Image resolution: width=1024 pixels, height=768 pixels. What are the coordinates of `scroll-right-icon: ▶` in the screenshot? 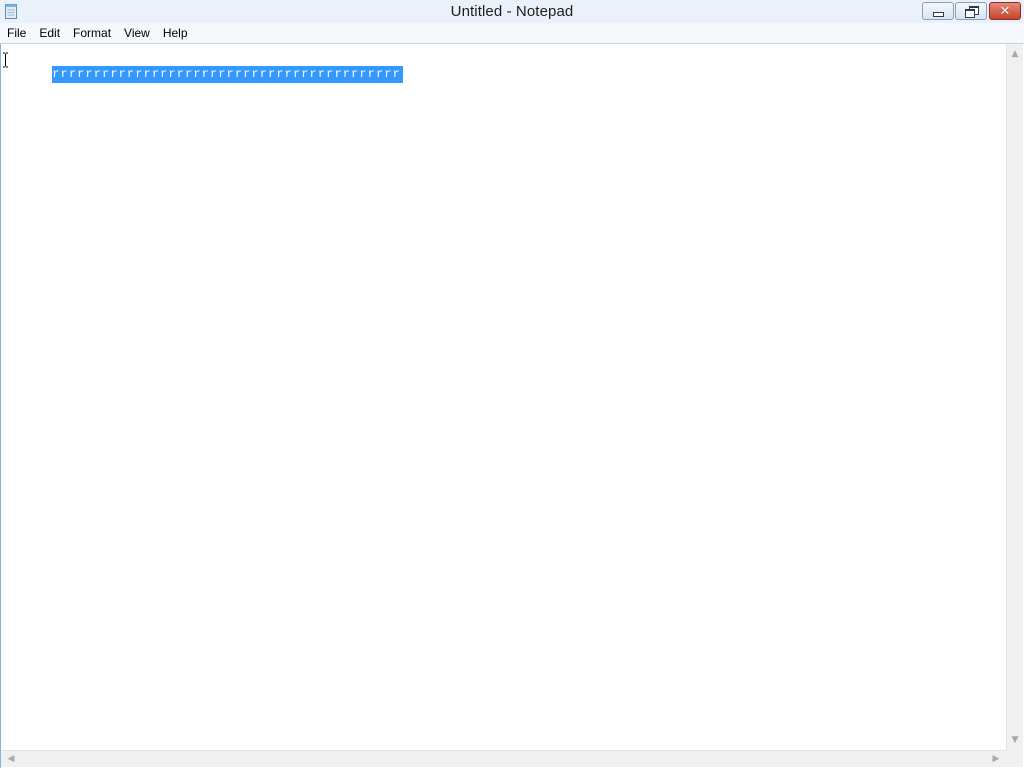 It's located at (996, 759).